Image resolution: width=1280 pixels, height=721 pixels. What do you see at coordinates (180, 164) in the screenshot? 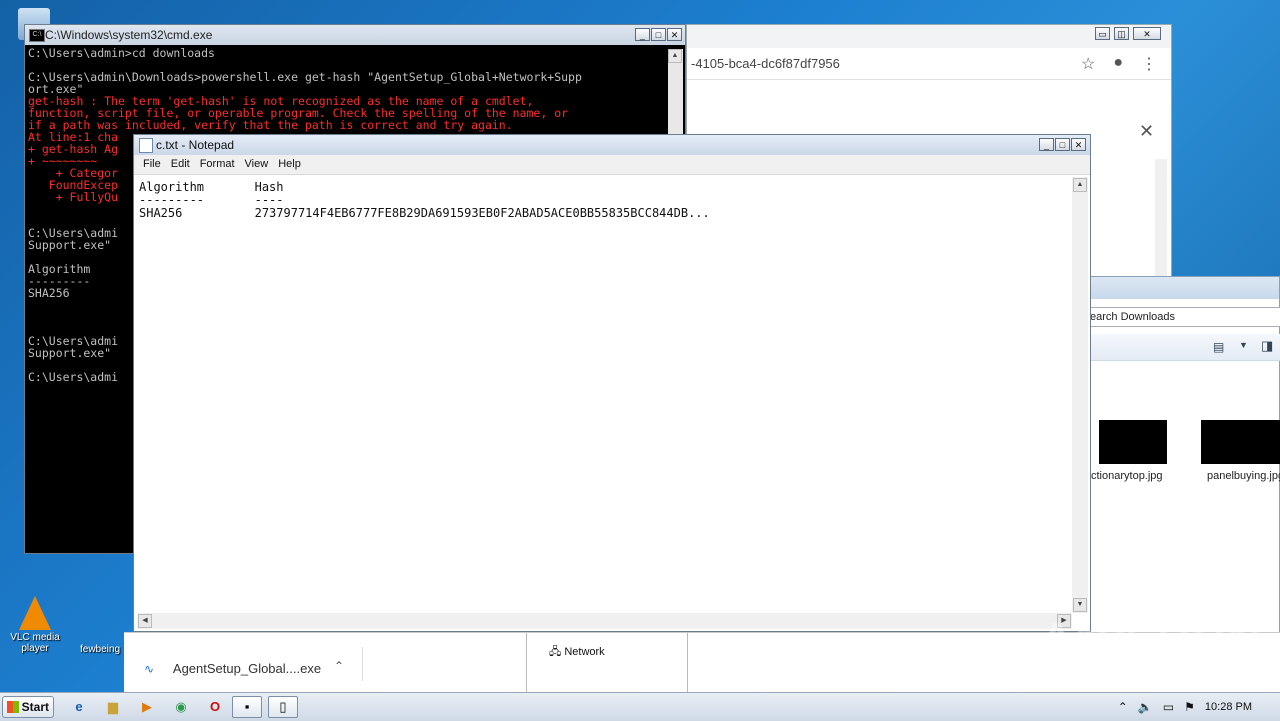
I see `menu-edit: Edit` at bounding box center [180, 164].